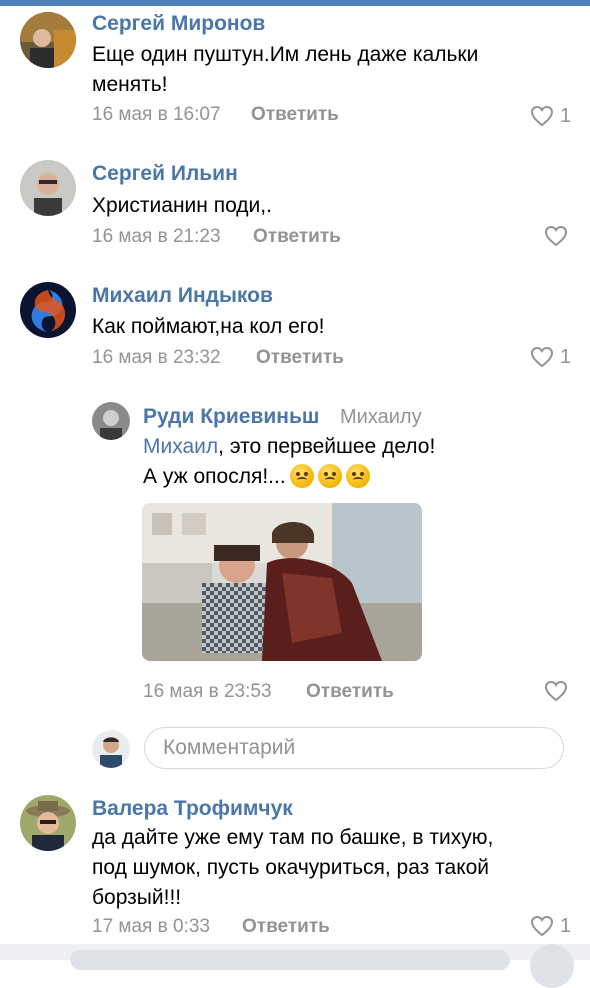 This screenshot has width=590, height=988. What do you see at coordinates (156, 115) in the screenshot?
I see `comment-date: 16 мая в 16:07` at bounding box center [156, 115].